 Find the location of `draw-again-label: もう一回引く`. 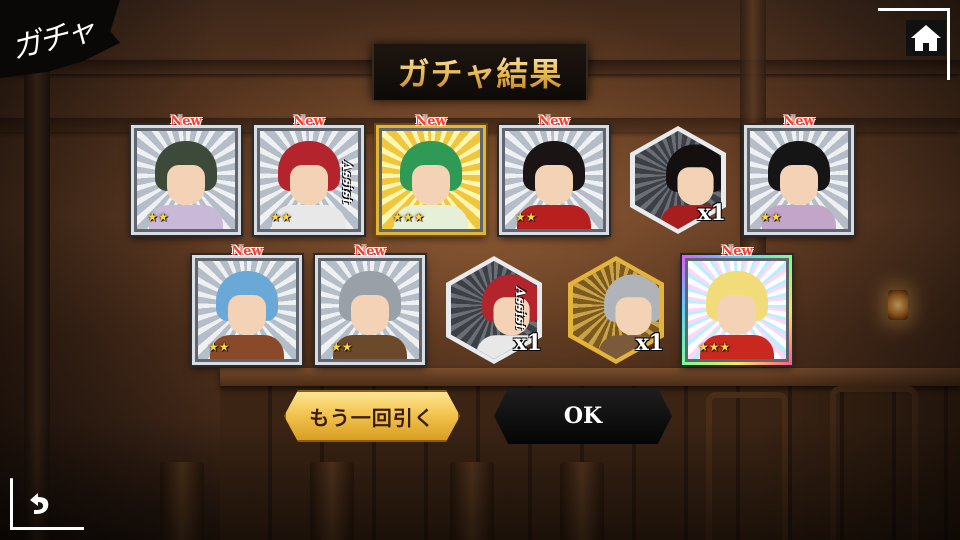

draw-again-label: もう一回引く is located at coordinates (372, 417).